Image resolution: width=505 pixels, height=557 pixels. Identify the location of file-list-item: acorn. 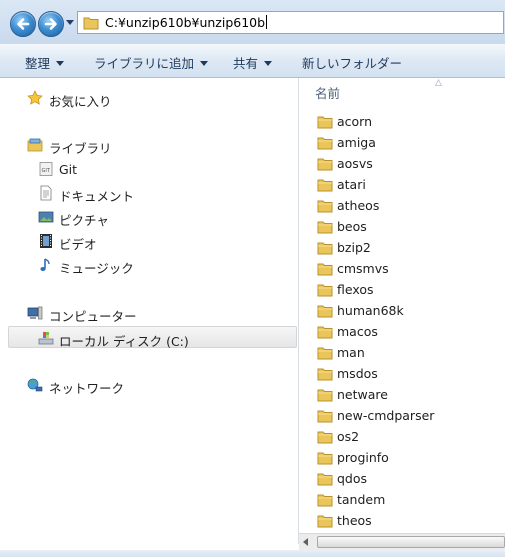
(407, 121).